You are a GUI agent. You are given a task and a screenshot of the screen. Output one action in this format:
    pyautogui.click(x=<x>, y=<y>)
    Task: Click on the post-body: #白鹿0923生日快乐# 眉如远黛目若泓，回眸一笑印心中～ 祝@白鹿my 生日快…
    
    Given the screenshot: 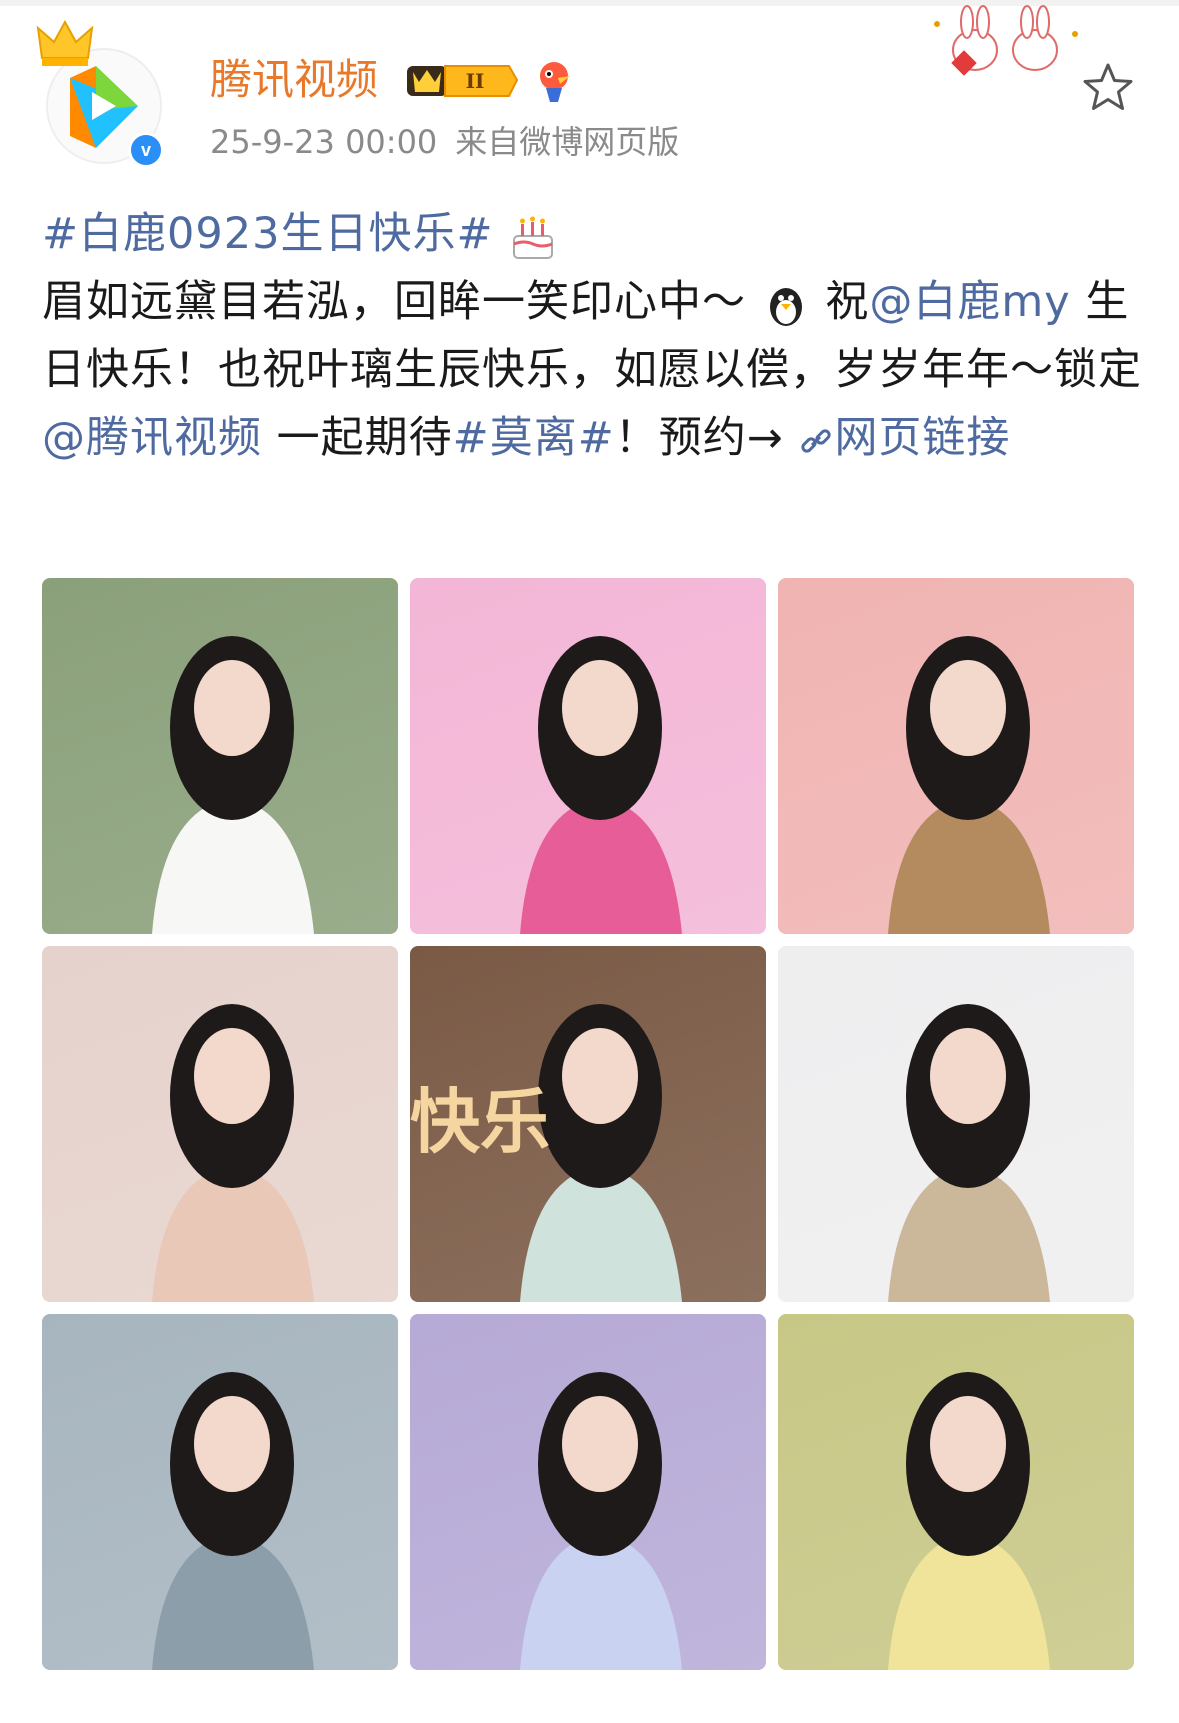 What is the action you would take?
    pyautogui.click(x=597, y=336)
    